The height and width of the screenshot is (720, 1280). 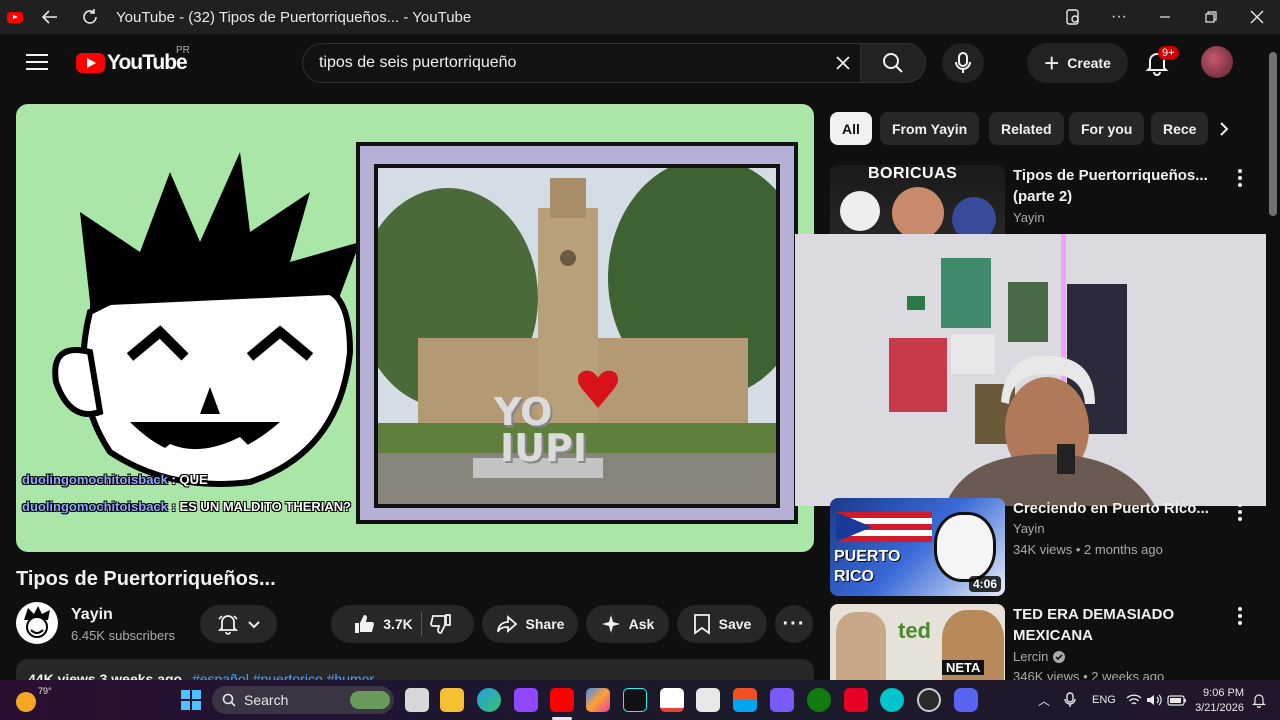 I want to click on search-label: Search, so click(x=266, y=700).